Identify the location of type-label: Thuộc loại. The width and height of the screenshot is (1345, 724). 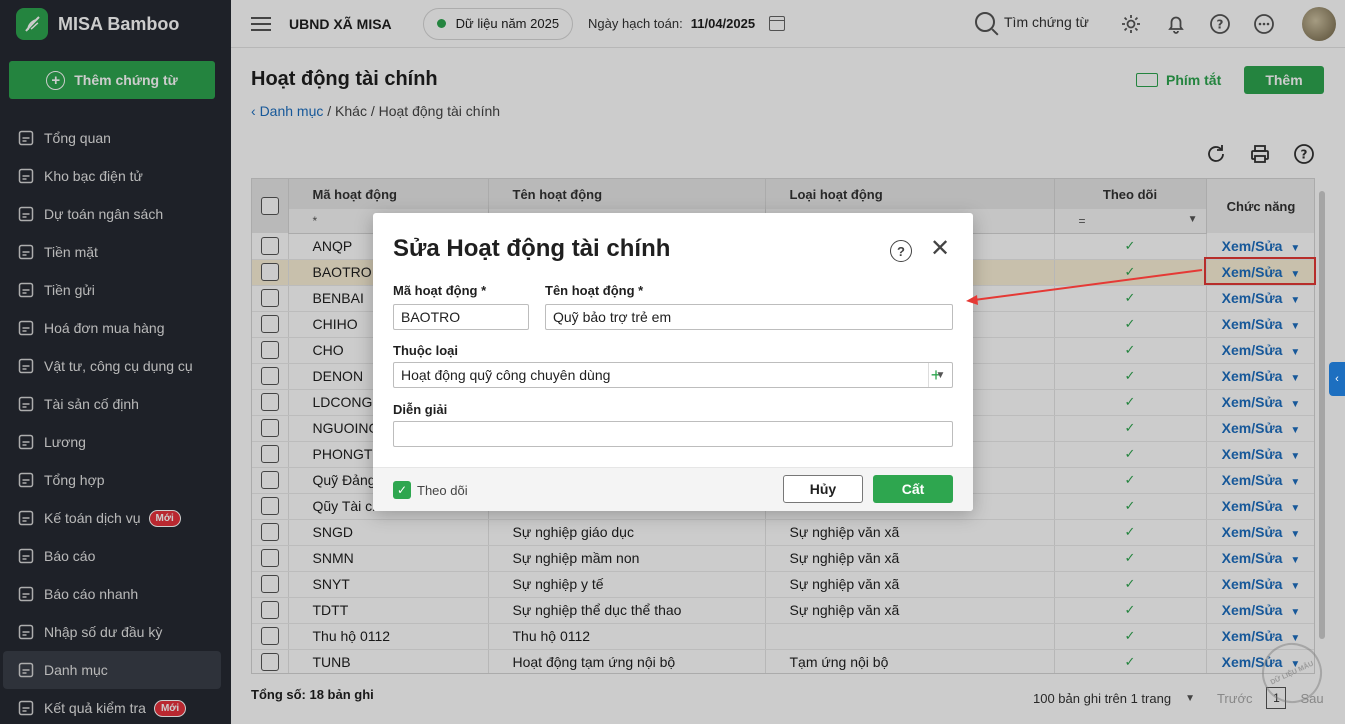
(425, 350).